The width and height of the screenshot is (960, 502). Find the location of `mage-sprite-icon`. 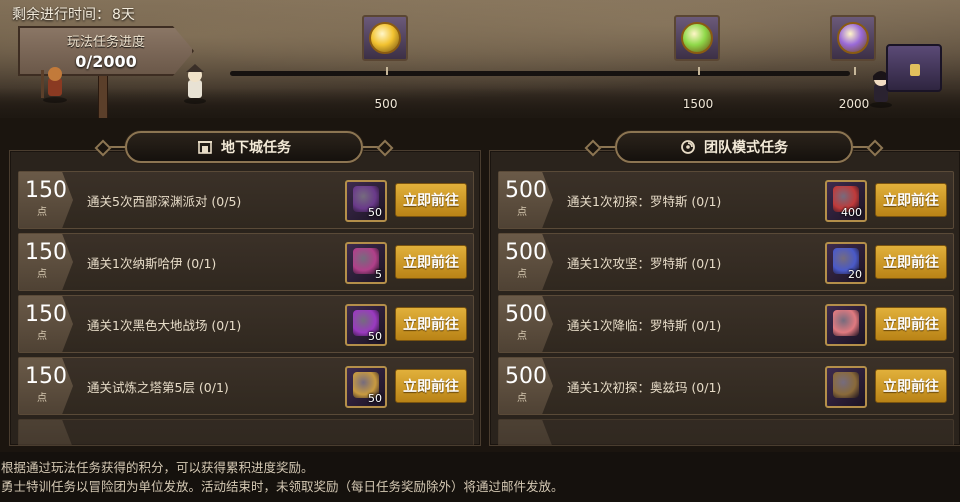

mage-sprite-icon is located at coordinates (195, 84).